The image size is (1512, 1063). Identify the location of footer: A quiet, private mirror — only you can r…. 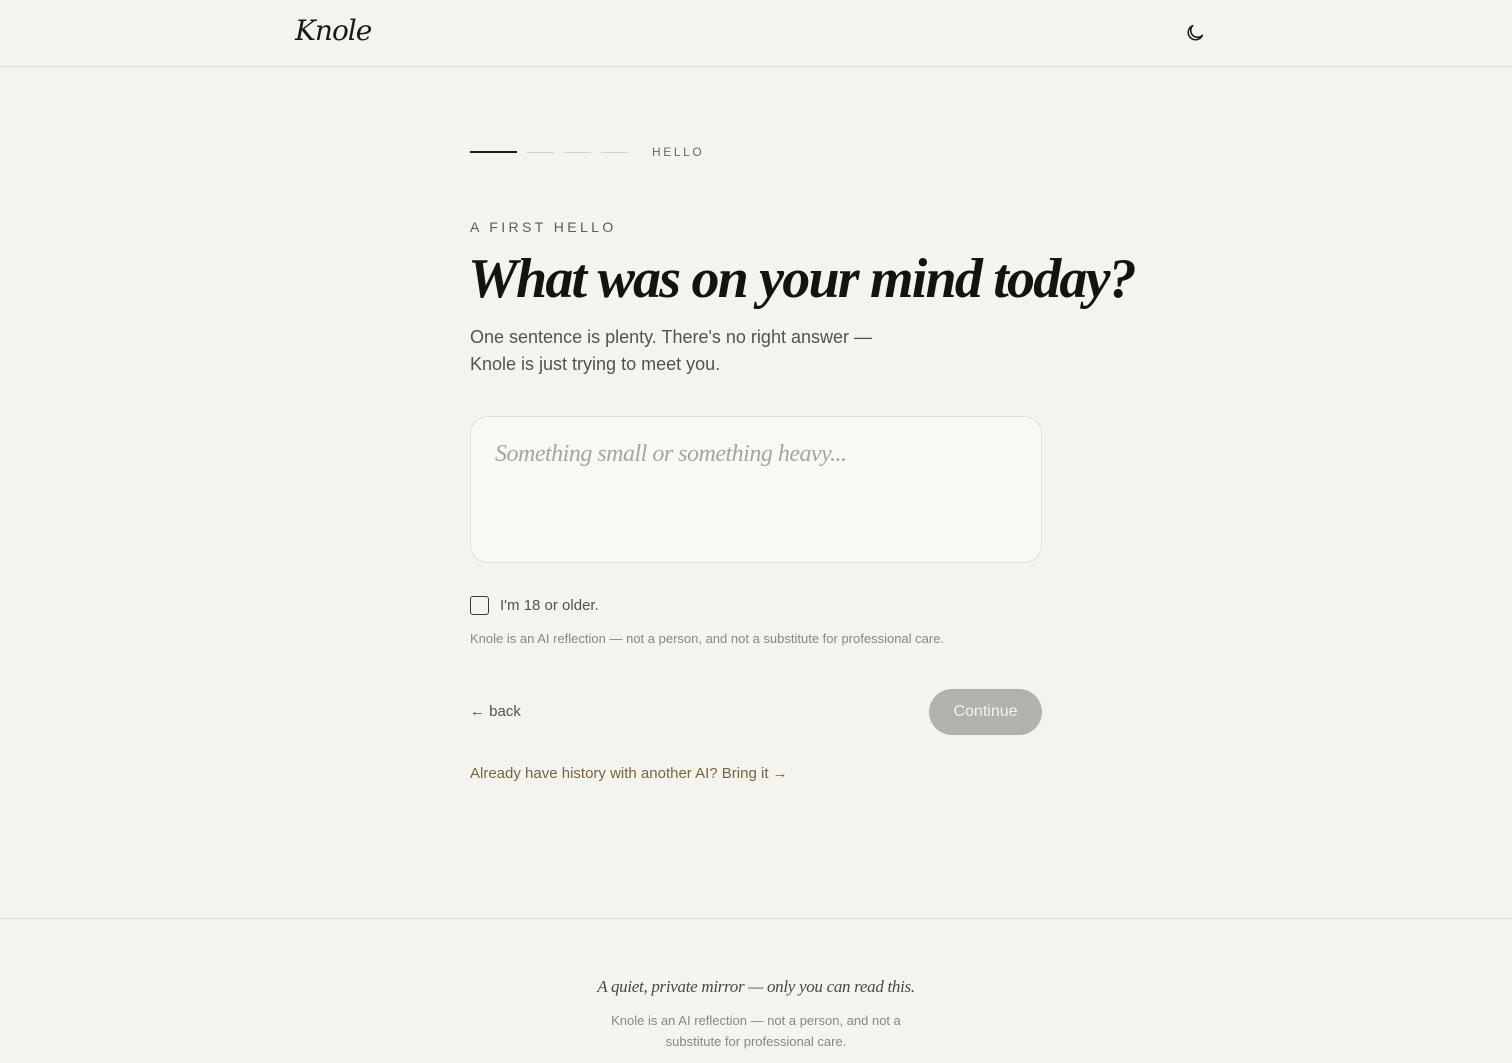
(756, 990).